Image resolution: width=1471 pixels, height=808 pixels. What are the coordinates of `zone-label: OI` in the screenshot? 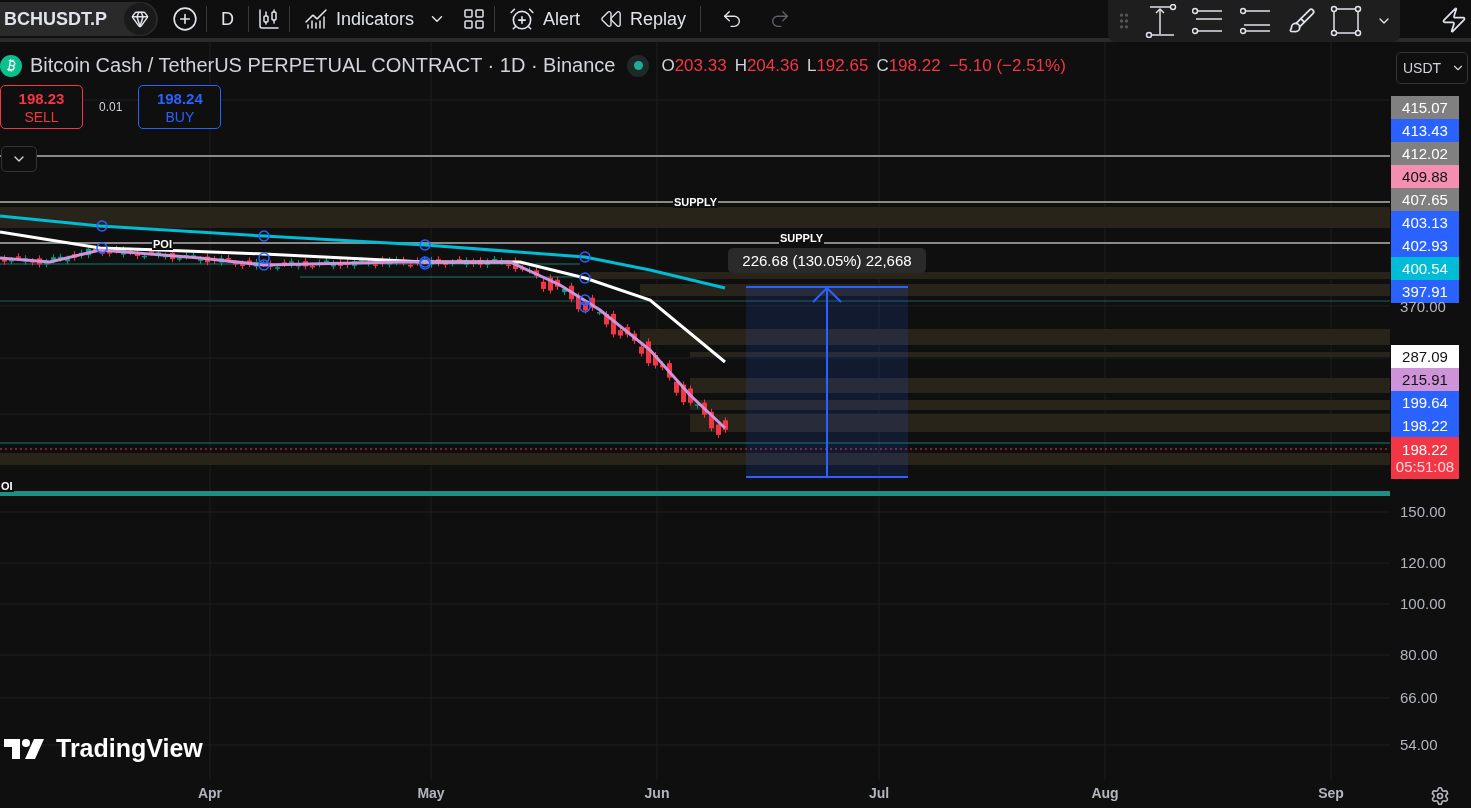 It's located at (7, 486).